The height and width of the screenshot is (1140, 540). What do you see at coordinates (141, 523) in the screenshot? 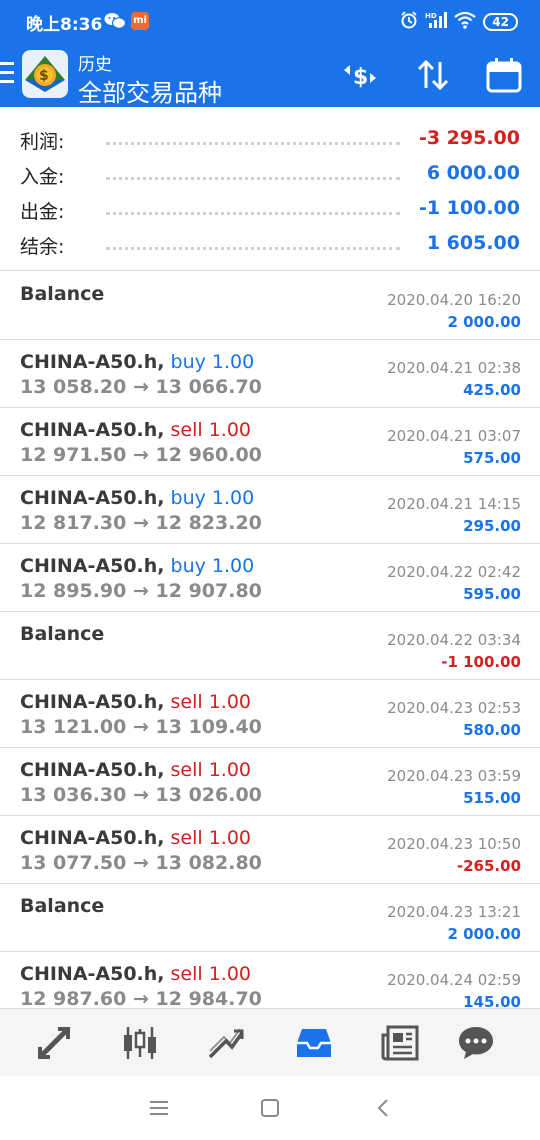
I see `deal-prices: 12 817.30 → 12 823.20` at bounding box center [141, 523].